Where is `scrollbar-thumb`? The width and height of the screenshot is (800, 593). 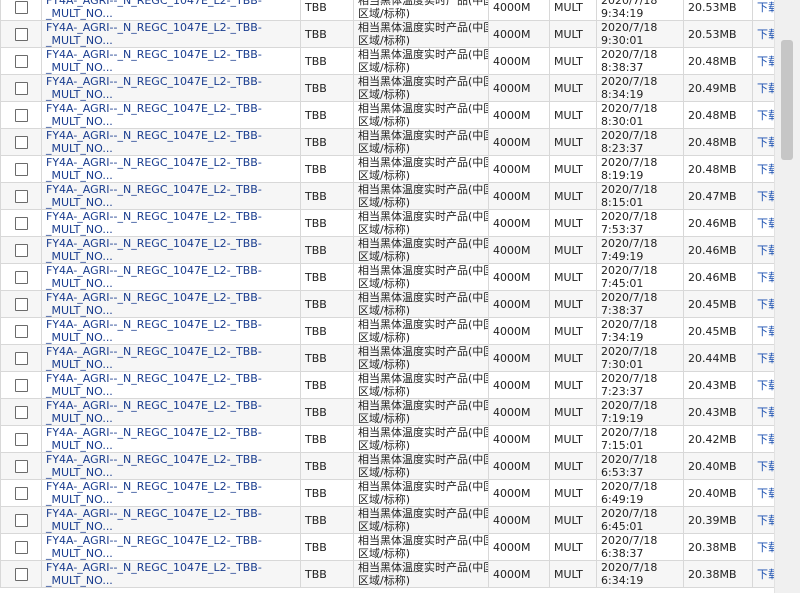
scrollbar-thumb is located at coordinates (787, 100).